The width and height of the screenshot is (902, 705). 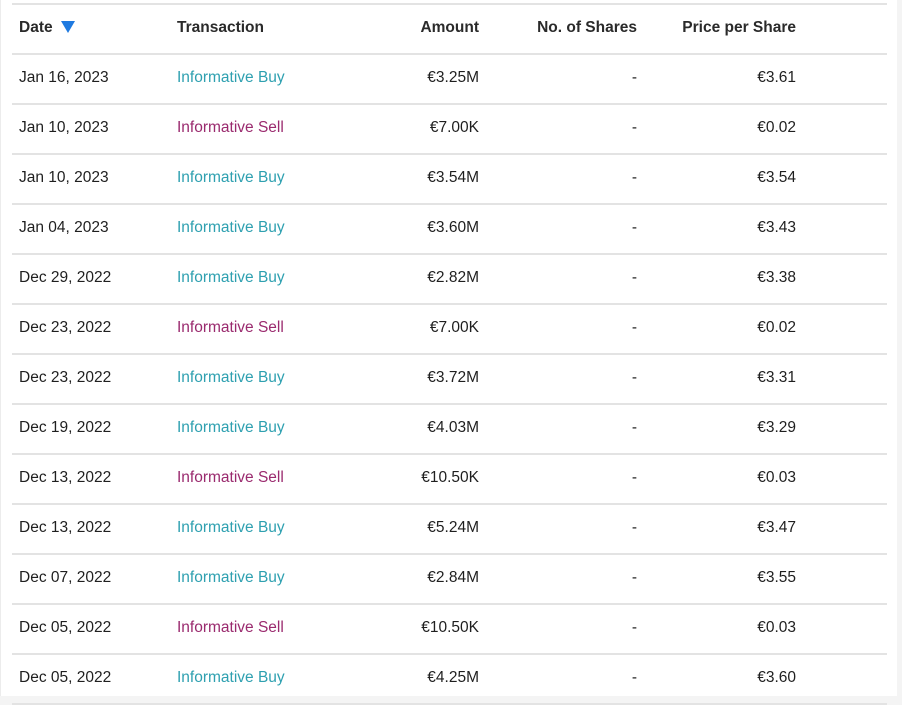 What do you see at coordinates (453, 677) in the screenshot?
I see `amount-cell: €4.25M` at bounding box center [453, 677].